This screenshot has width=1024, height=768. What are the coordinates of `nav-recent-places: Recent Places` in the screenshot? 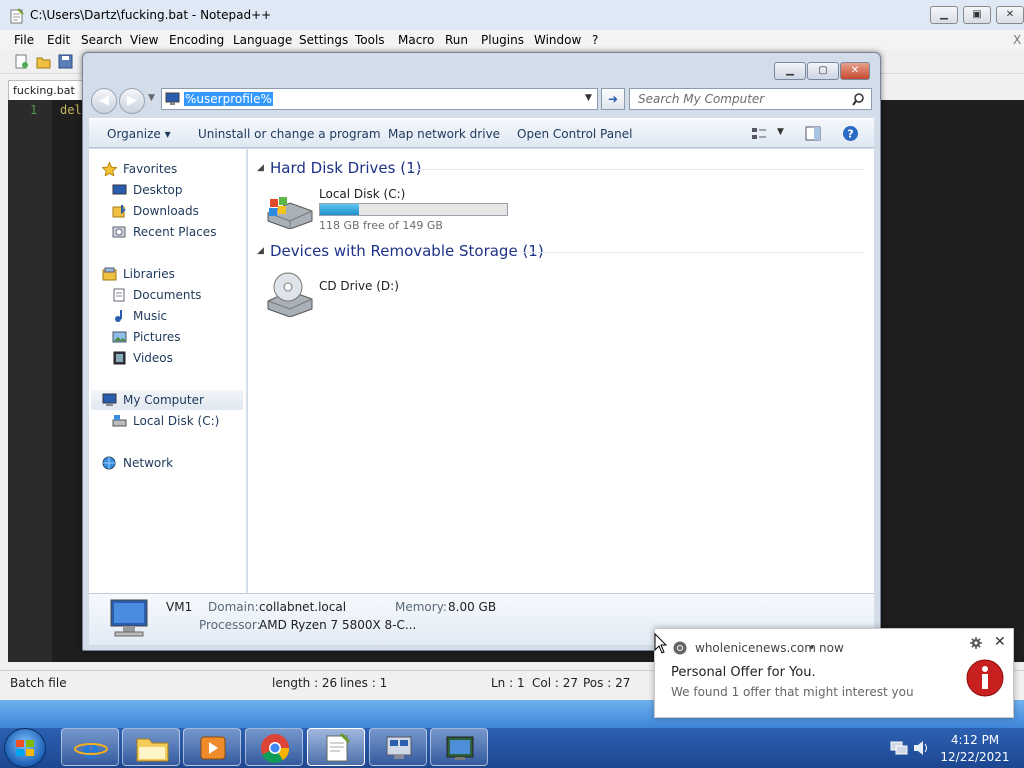 It's located at (167, 232).